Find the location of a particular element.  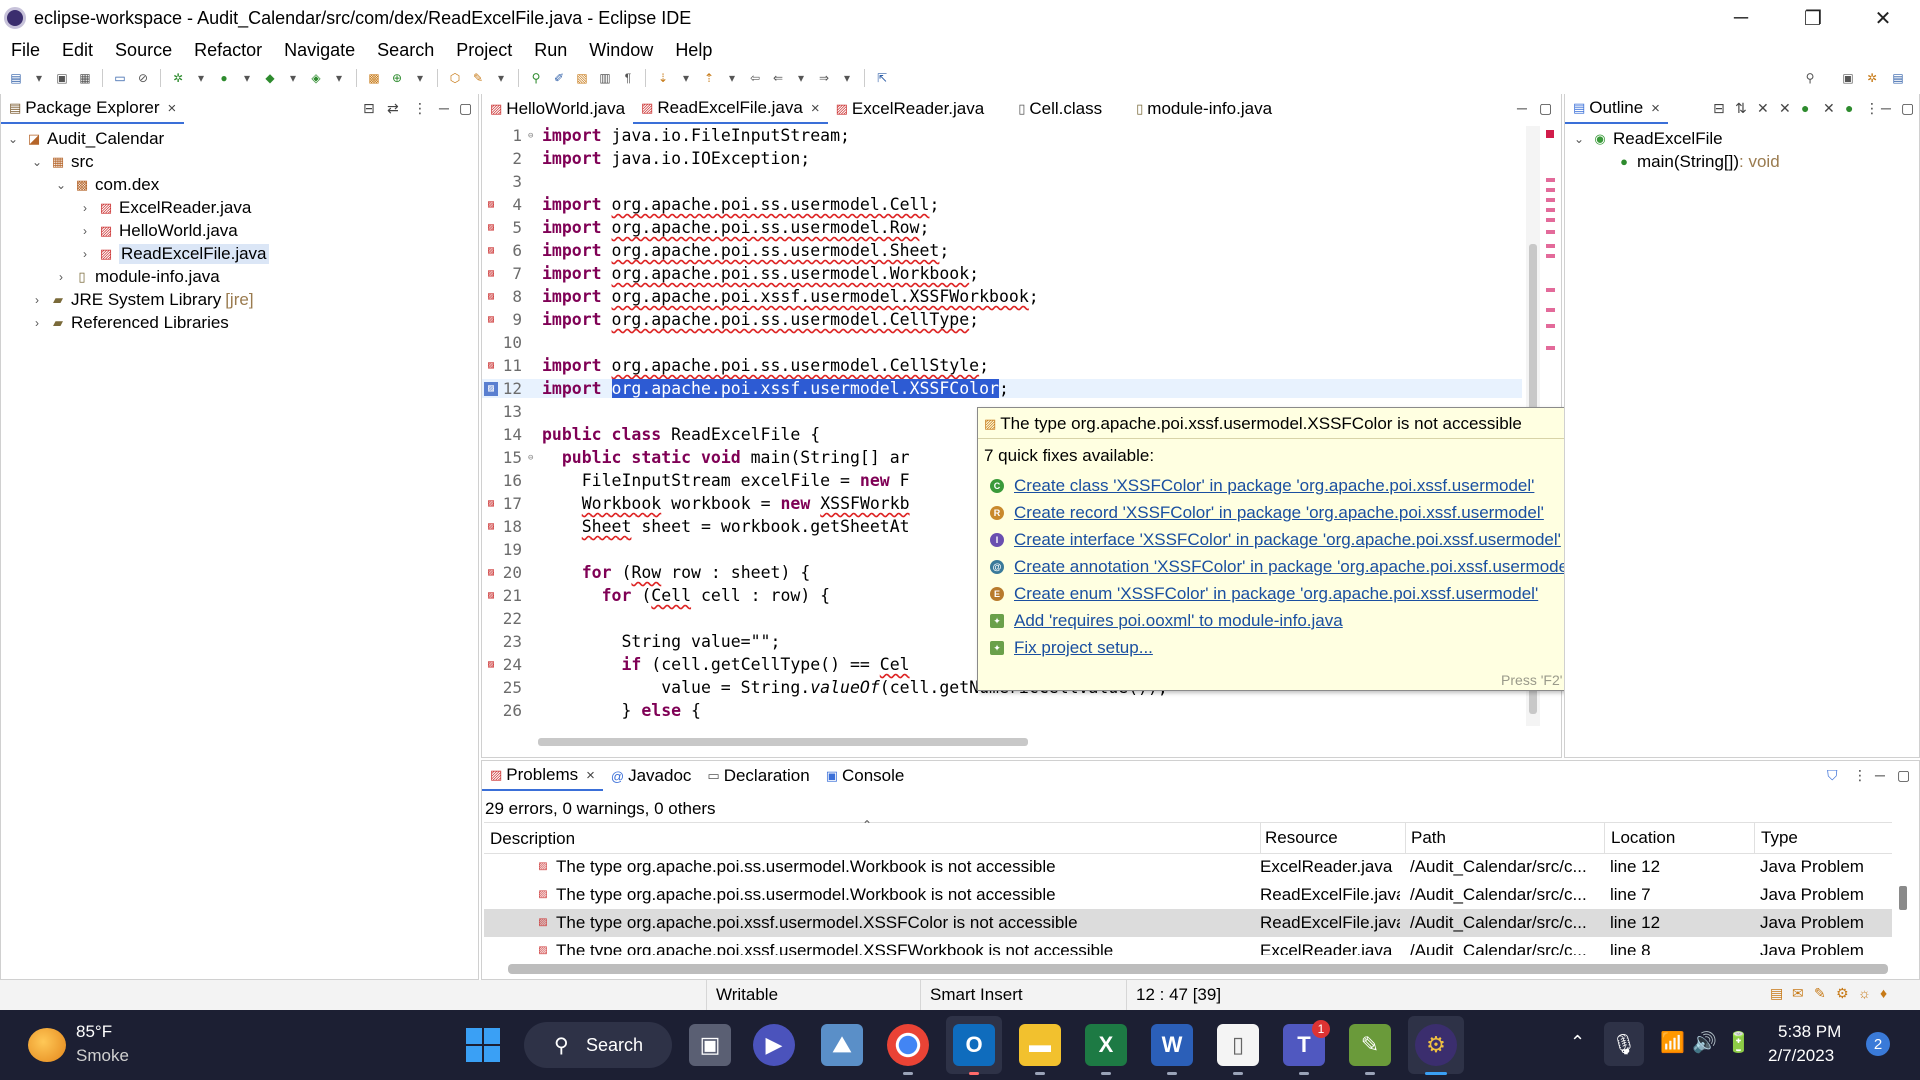

tab-javadoc: @ Javadoc is located at coordinates (651, 776).